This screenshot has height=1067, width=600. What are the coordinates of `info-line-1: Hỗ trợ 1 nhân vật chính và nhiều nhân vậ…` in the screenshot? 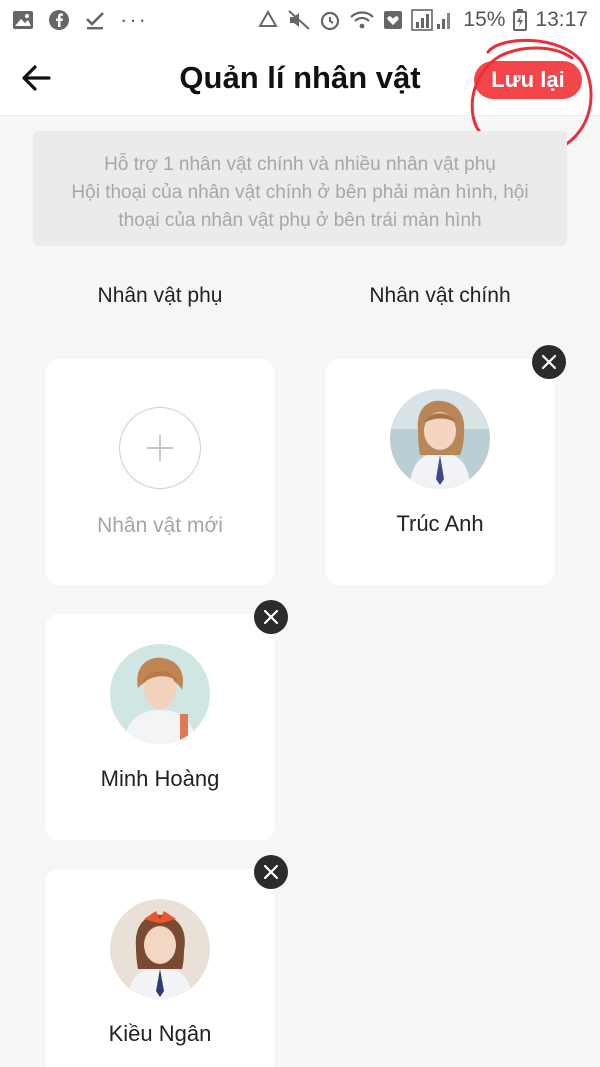 It's located at (300, 164).